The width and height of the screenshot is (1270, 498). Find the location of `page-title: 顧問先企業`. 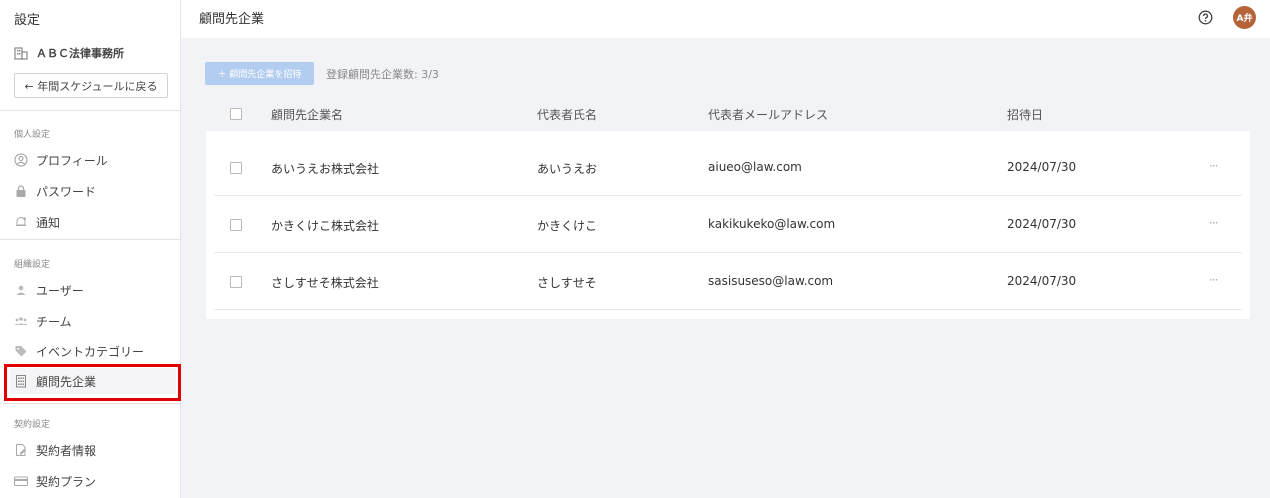

page-title: 顧問先企業 is located at coordinates (232, 19).